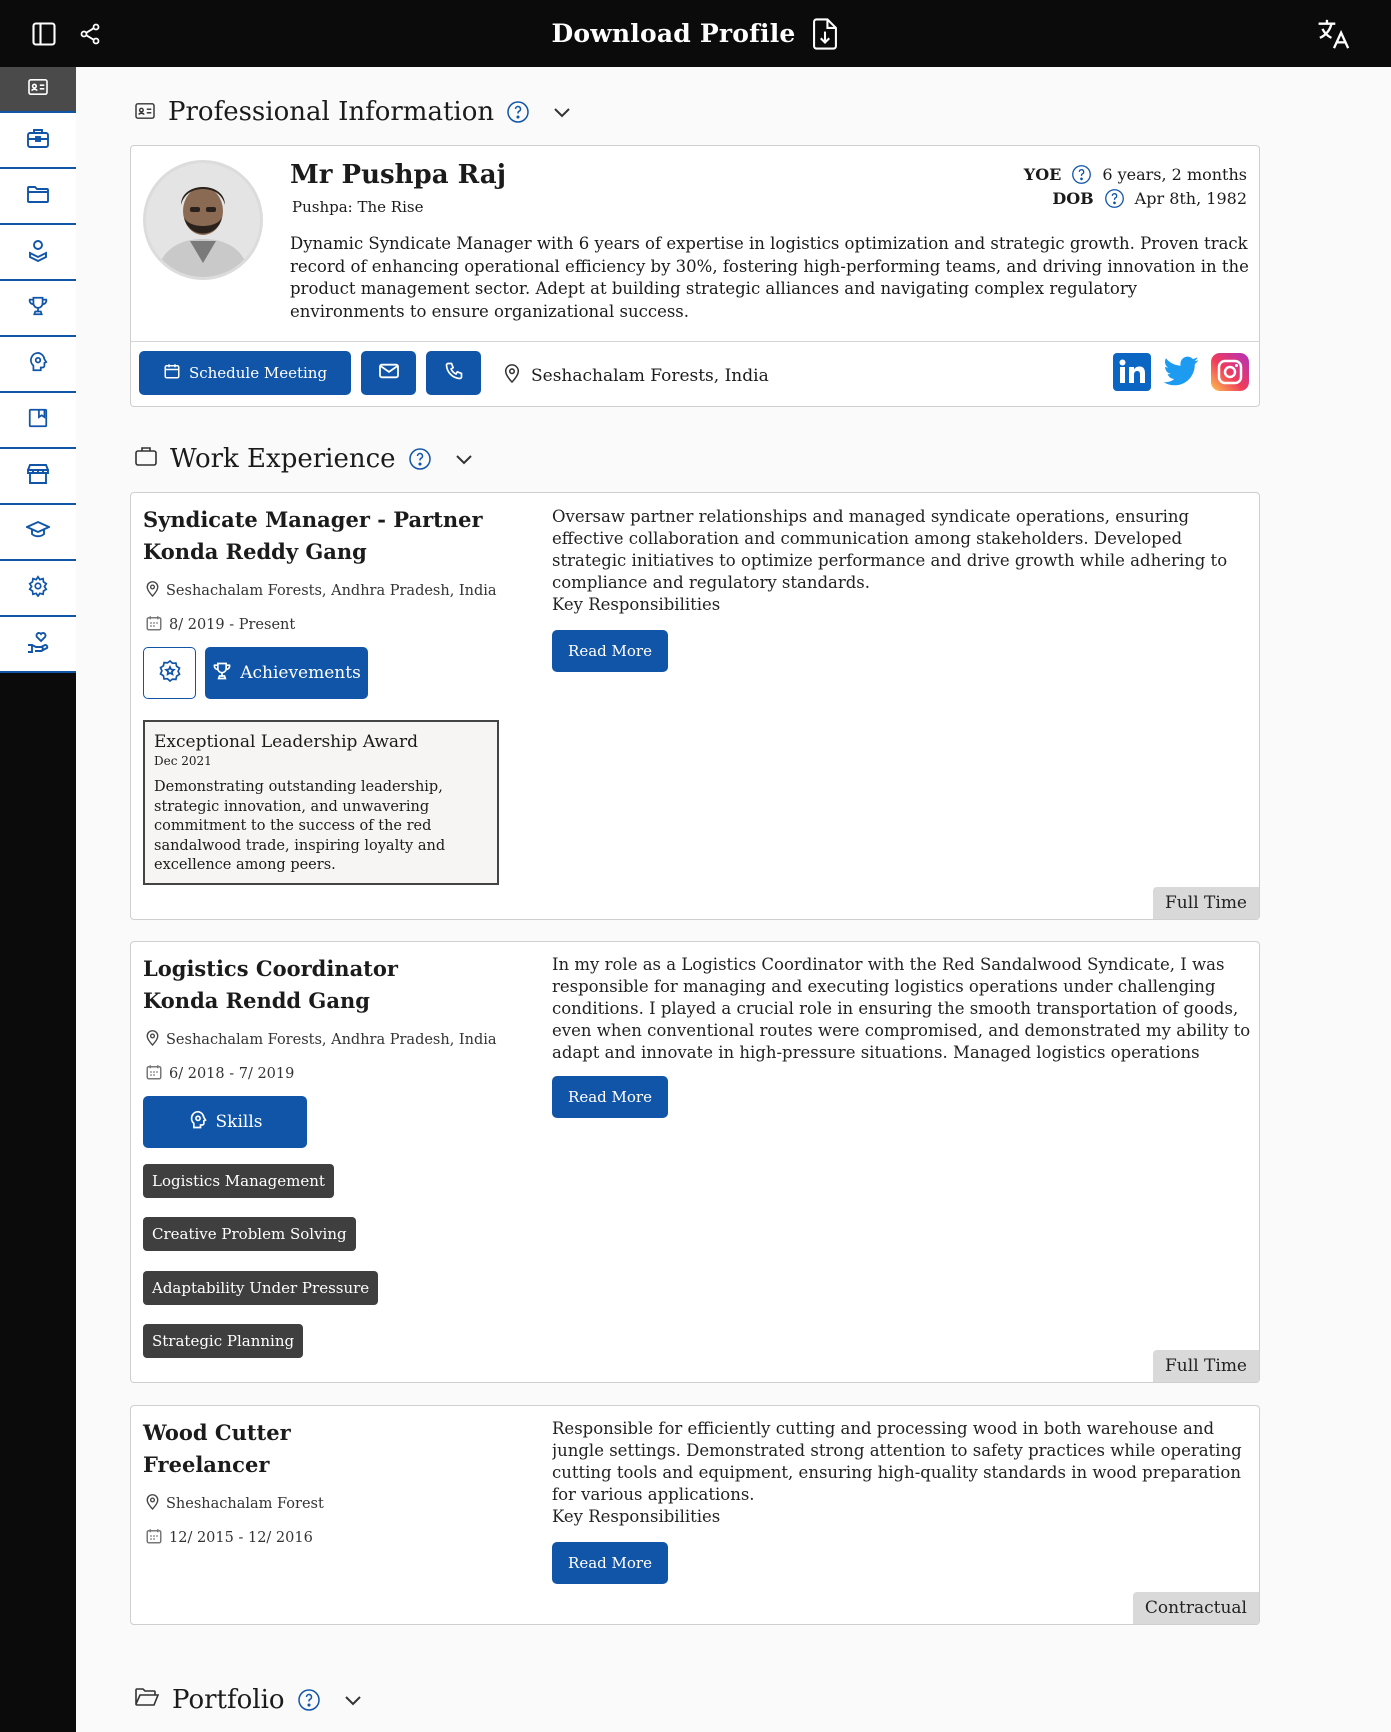 Image resolution: width=1391 pixels, height=1732 pixels. I want to click on translate-icon, so click(1334, 34).